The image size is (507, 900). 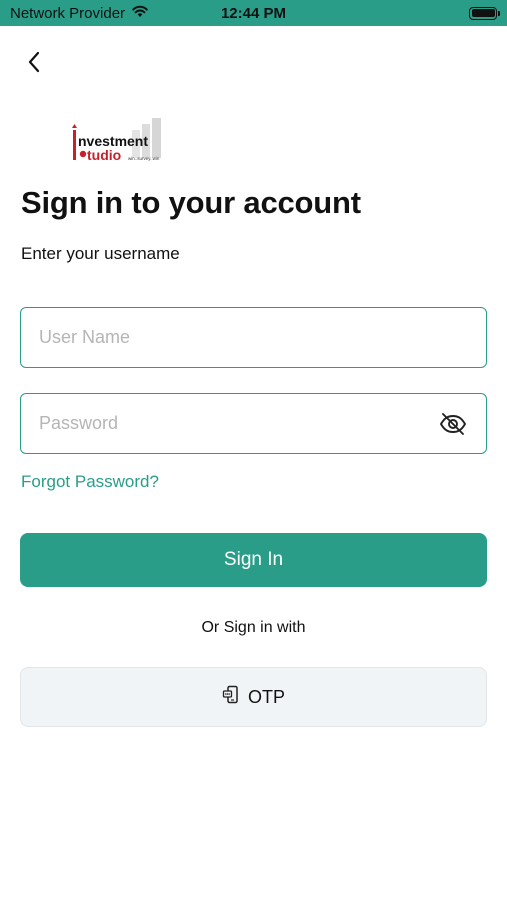 What do you see at coordinates (100, 253) in the screenshot?
I see `page-subtitle: Enter your username` at bounding box center [100, 253].